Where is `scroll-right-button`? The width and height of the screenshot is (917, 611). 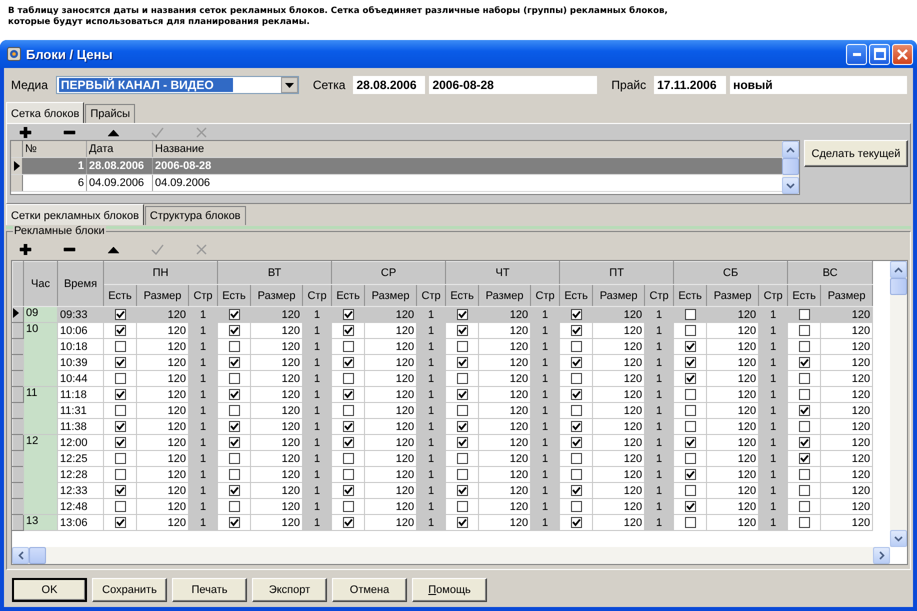 scroll-right-button is located at coordinates (881, 555).